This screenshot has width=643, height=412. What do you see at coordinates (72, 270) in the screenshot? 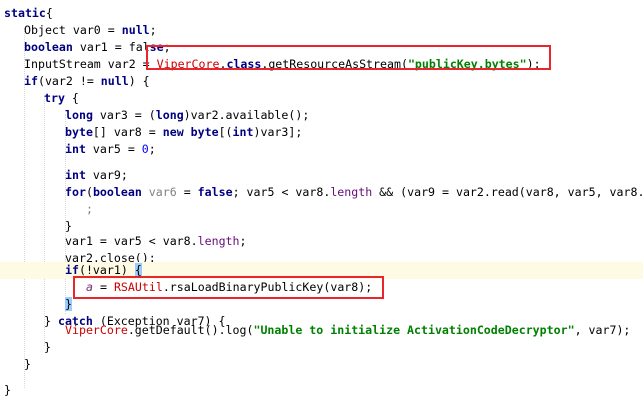
I see `code-token: if` at bounding box center [72, 270].